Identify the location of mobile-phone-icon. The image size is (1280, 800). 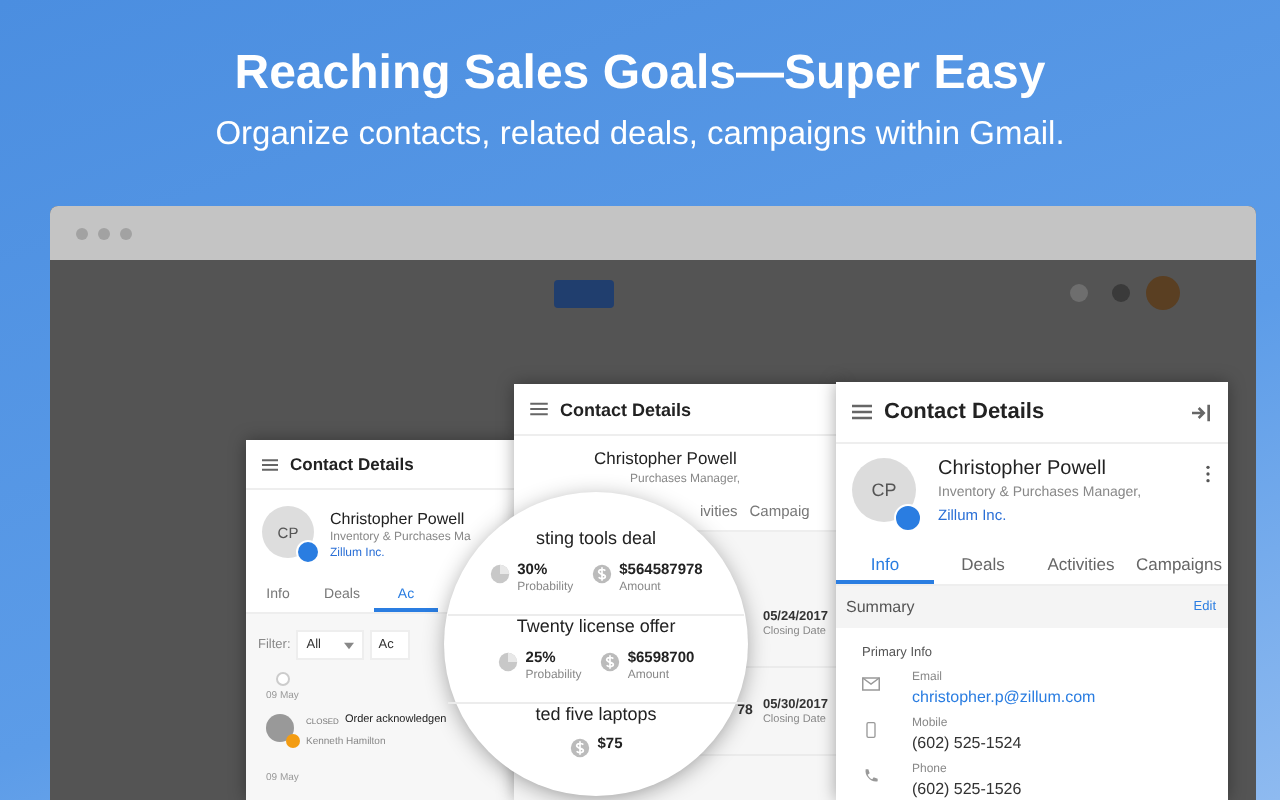
(871, 730).